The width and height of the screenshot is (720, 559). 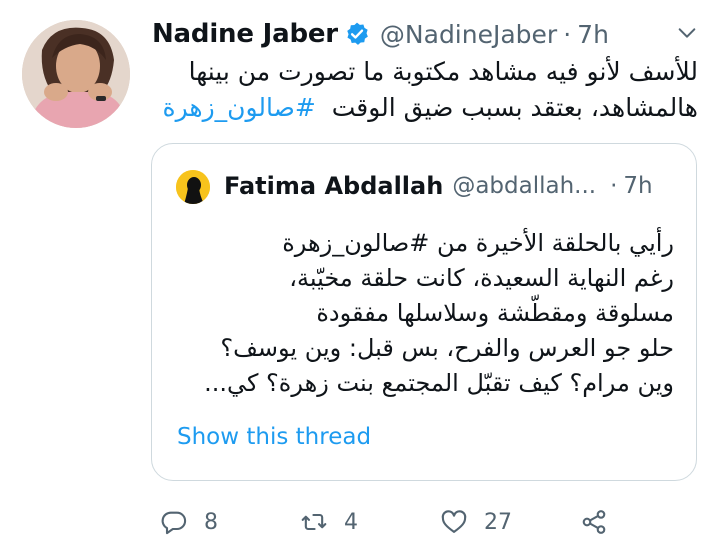 What do you see at coordinates (193, 187) in the screenshot?
I see `quoted-author-avatar` at bounding box center [193, 187].